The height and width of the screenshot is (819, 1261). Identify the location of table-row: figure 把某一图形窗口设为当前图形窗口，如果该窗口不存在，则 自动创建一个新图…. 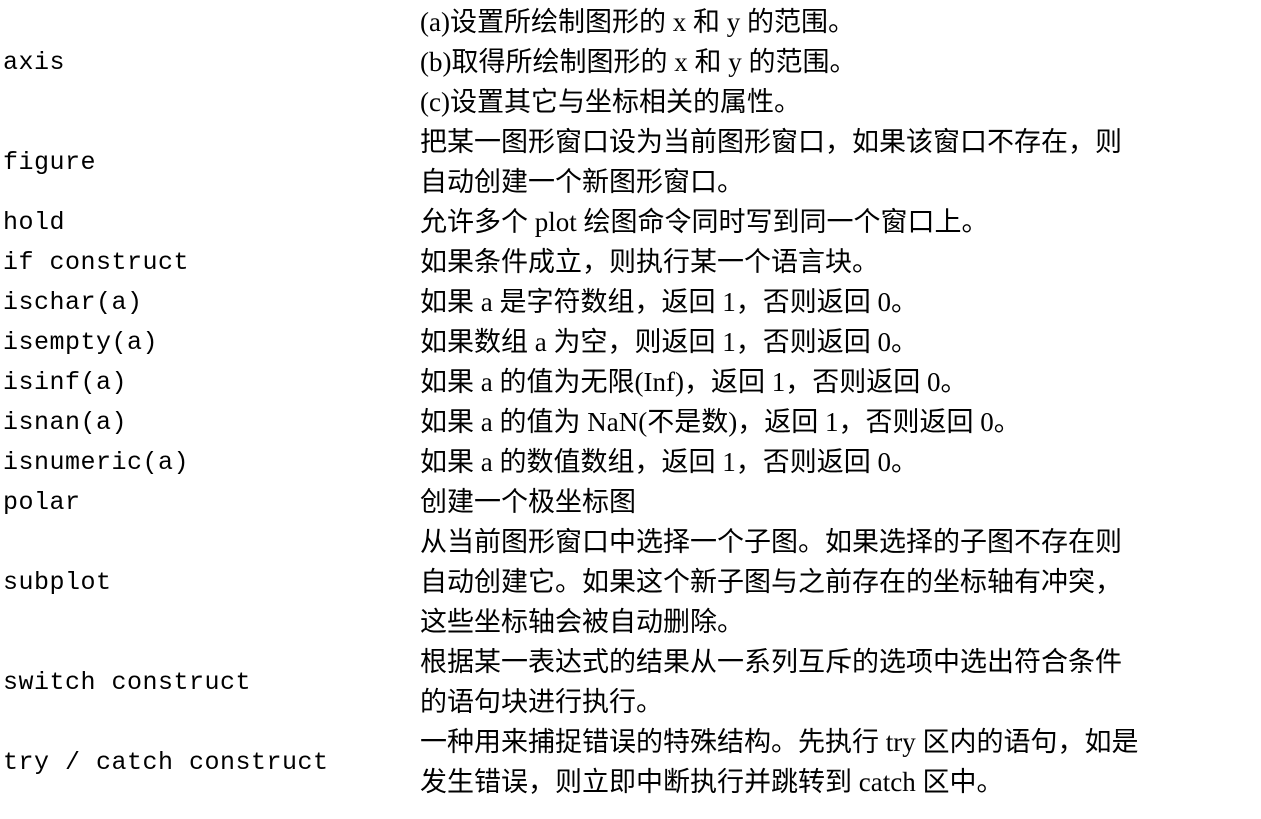
(630, 162).